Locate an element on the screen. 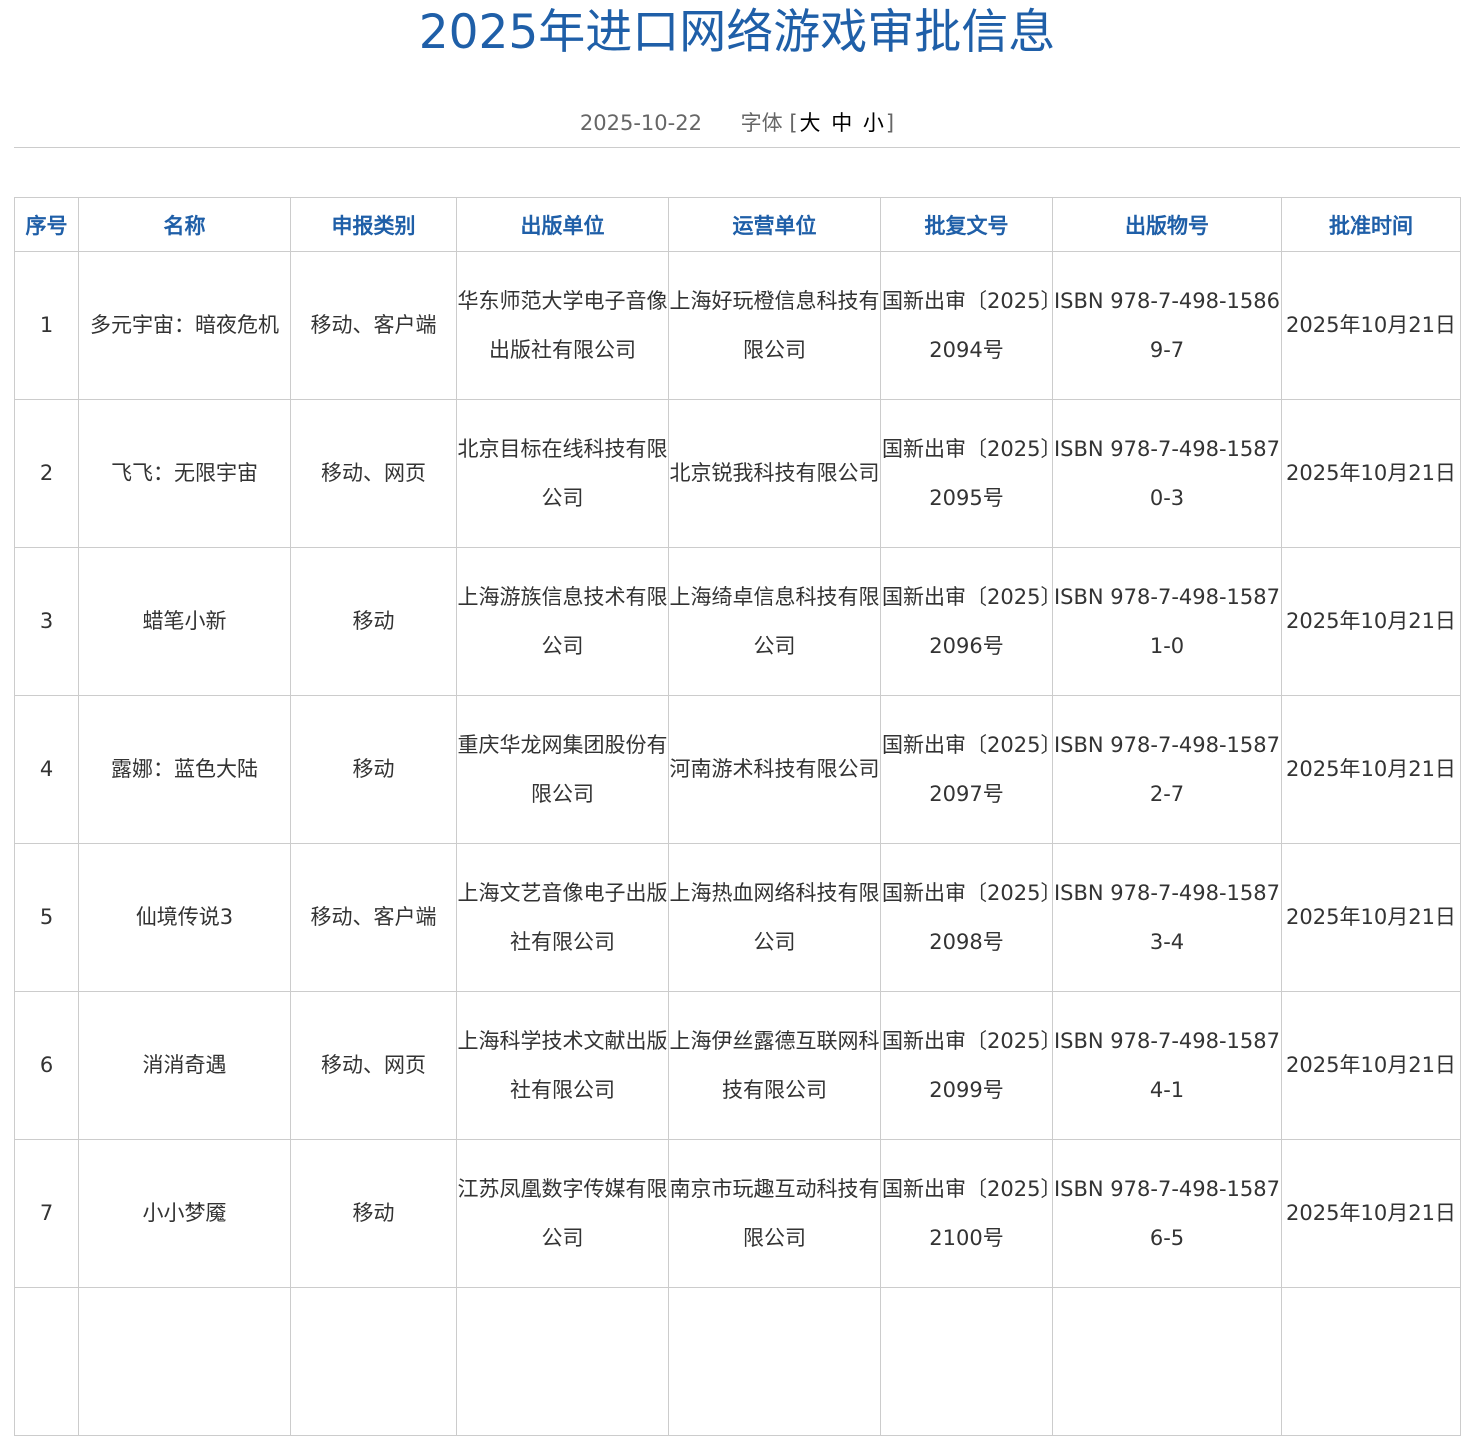  cell-name: 消消奇遇 is located at coordinates (184, 1065).